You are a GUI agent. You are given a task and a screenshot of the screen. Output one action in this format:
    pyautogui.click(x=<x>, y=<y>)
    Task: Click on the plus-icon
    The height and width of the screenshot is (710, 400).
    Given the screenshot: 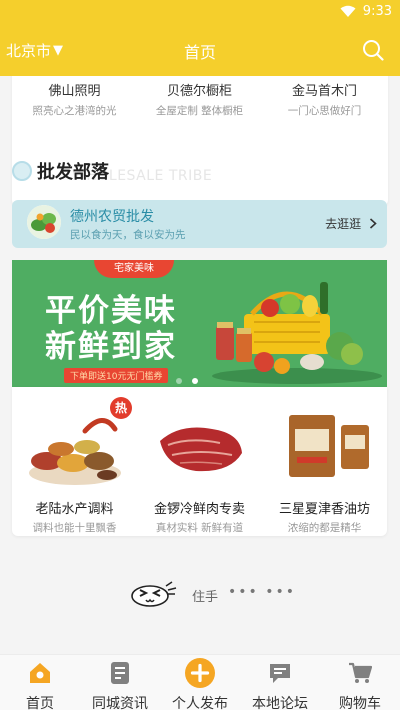 What is the action you would take?
    pyautogui.click(x=200, y=673)
    